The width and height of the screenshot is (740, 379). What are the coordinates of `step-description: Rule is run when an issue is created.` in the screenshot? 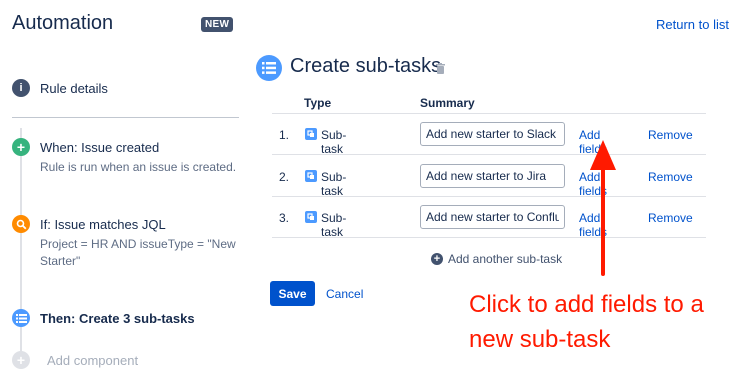 It's located at (138, 167).